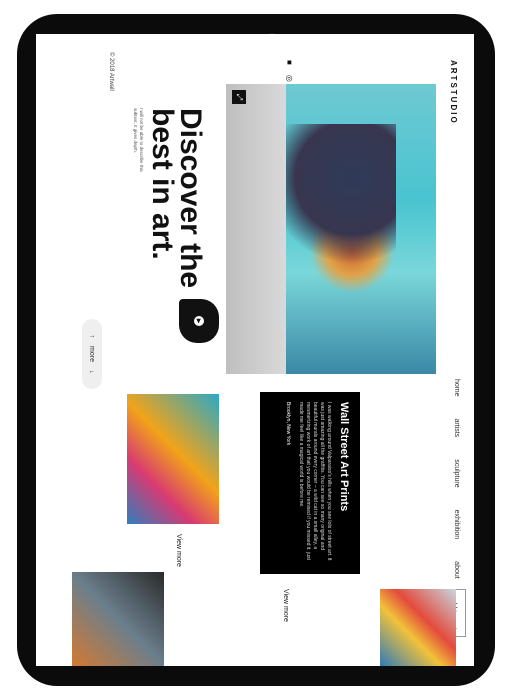 Image resolution: width=510 pixels, height=700 pixels. What do you see at coordinates (178, 550) in the screenshot?
I see `view-more-link-1: View more` at bounding box center [178, 550].